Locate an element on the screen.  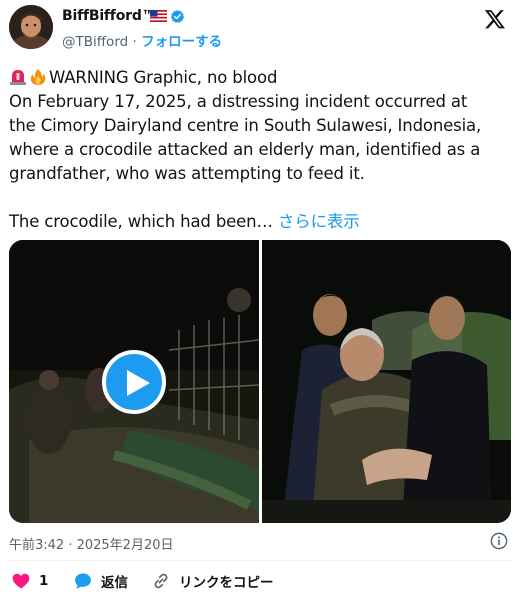
follow-button: フォローする is located at coordinates (181, 42).